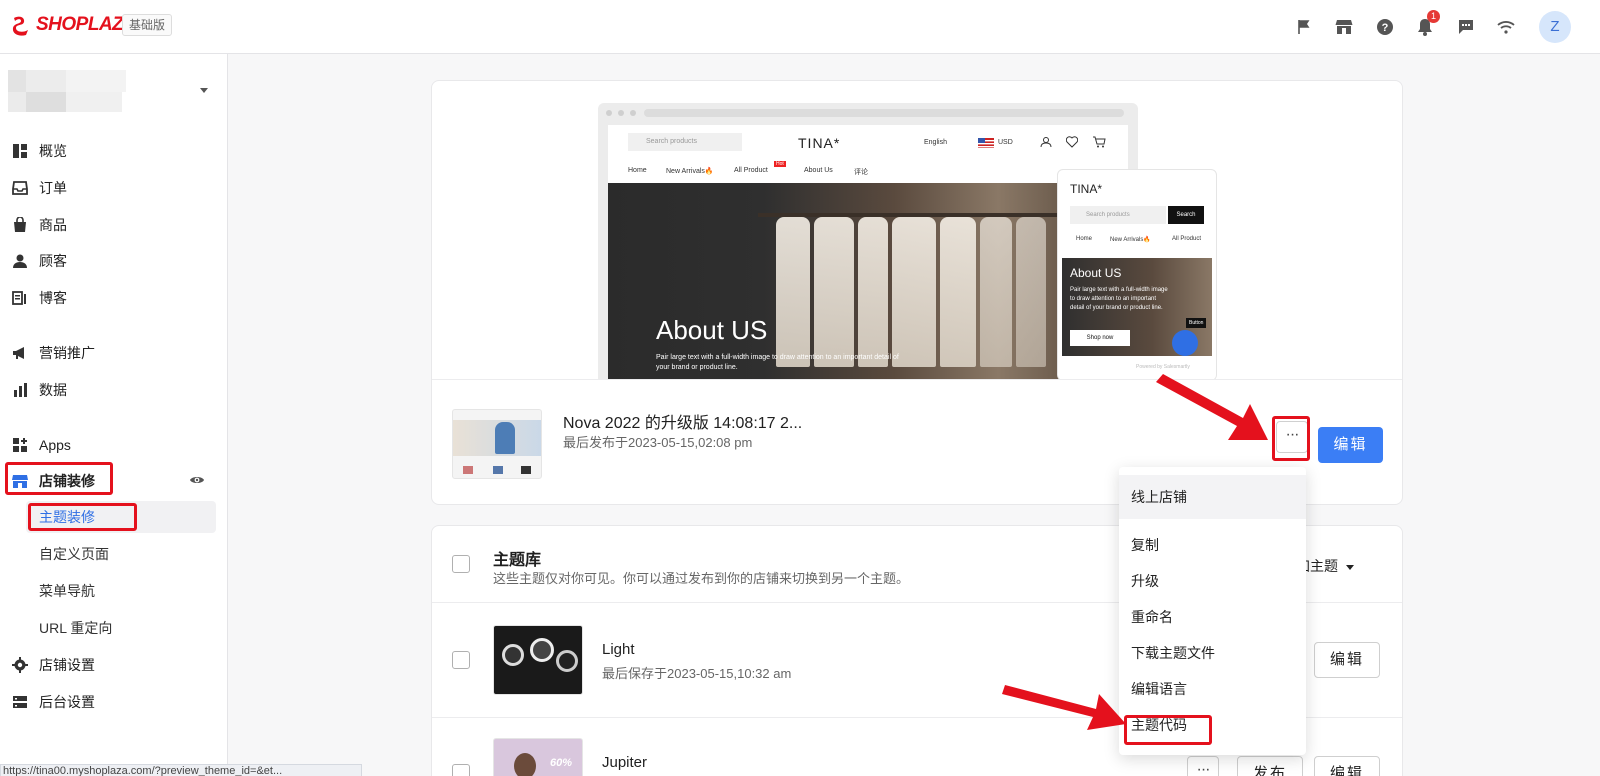 The height and width of the screenshot is (776, 1600). I want to click on annotation-arrows, so click(1135, 552).